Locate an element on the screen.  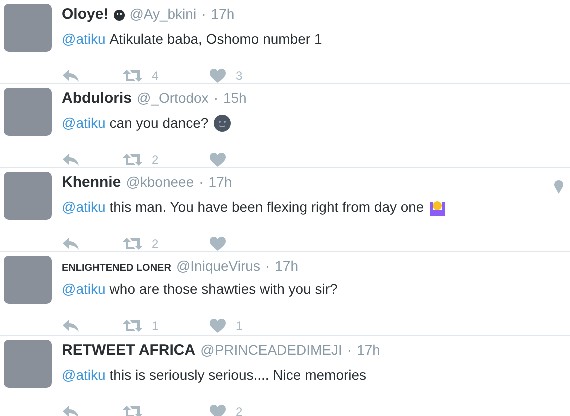
tweet-text: this man. You have been flexing right from day one is located at coordinates (267, 207).